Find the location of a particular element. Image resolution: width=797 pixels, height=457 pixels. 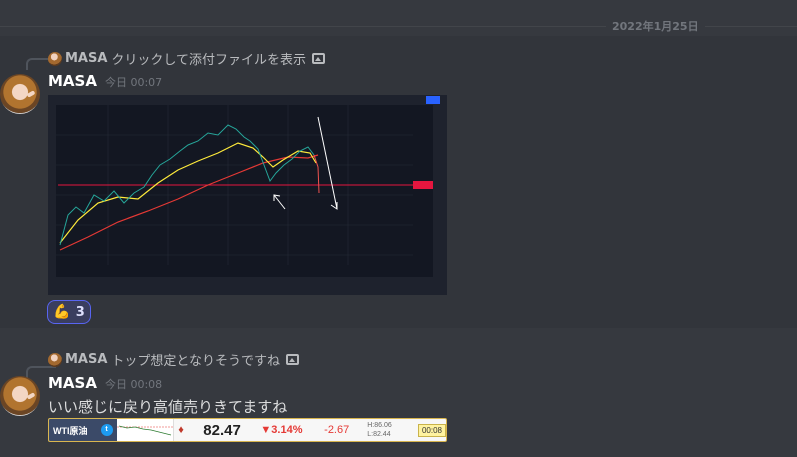

ticker-change-pct: ▼3.14% is located at coordinates (281, 430).